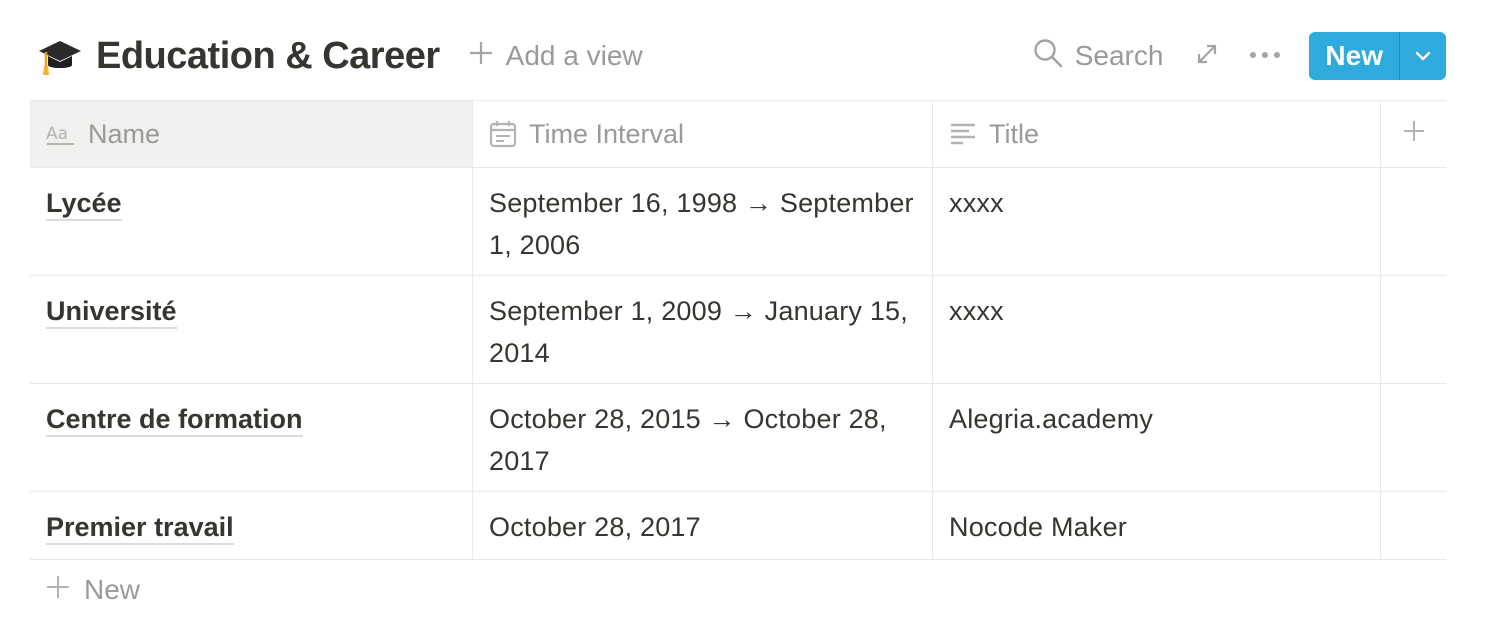 This screenshot has width=1490, height=618. What do you see at coordinates (1157, 437) in the screenshot?
I see `title-cell: Alegria.academy` at bounding box center [1157, 437].